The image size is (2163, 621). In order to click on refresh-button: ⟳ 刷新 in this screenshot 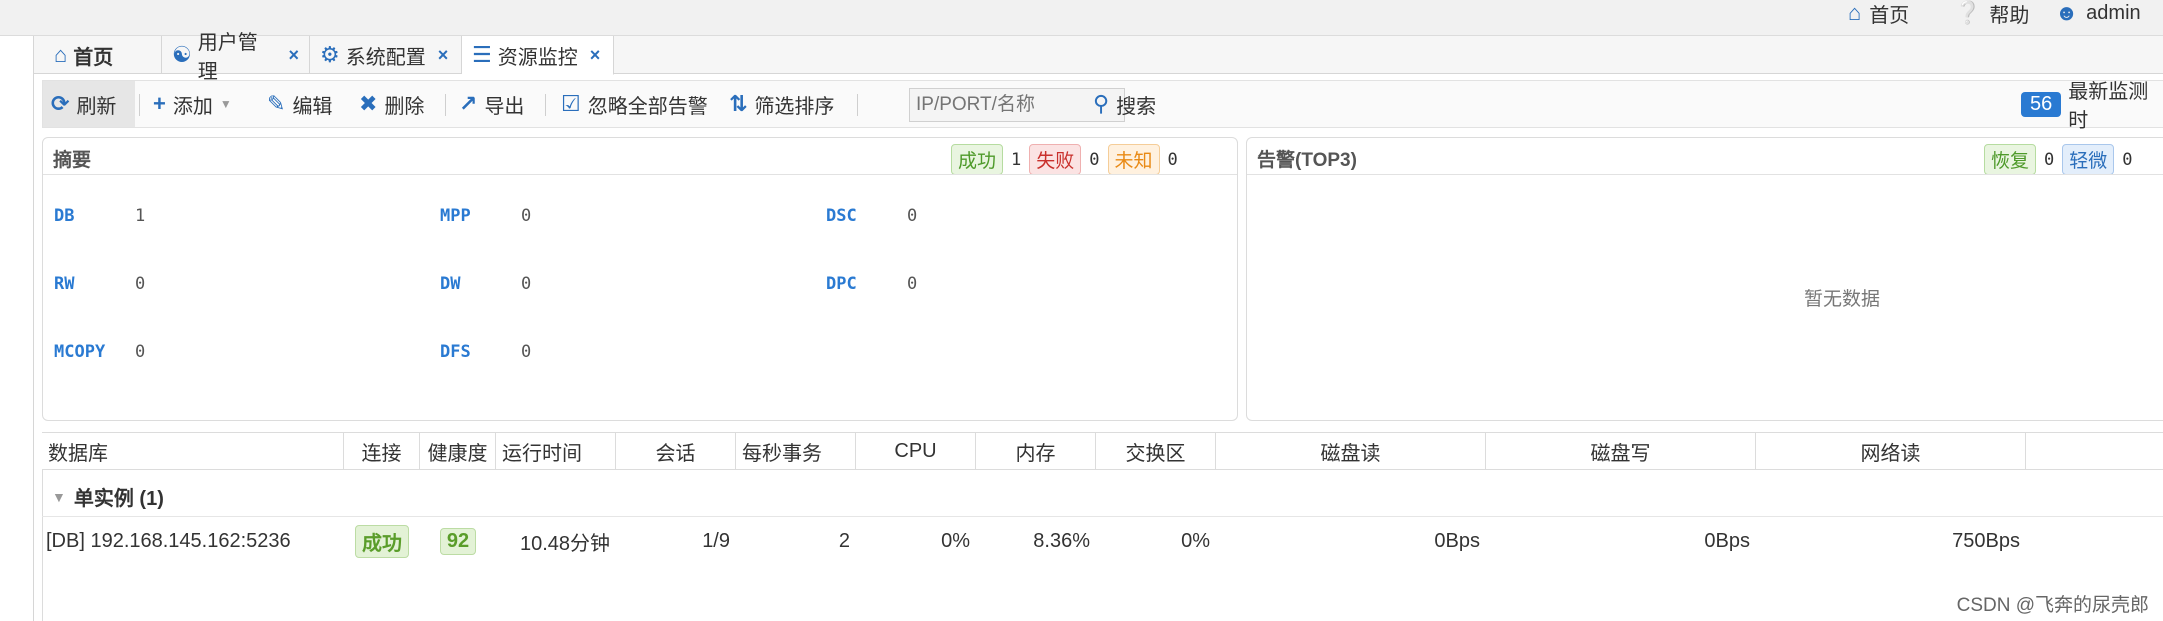, I will do `click(89, 104)`.